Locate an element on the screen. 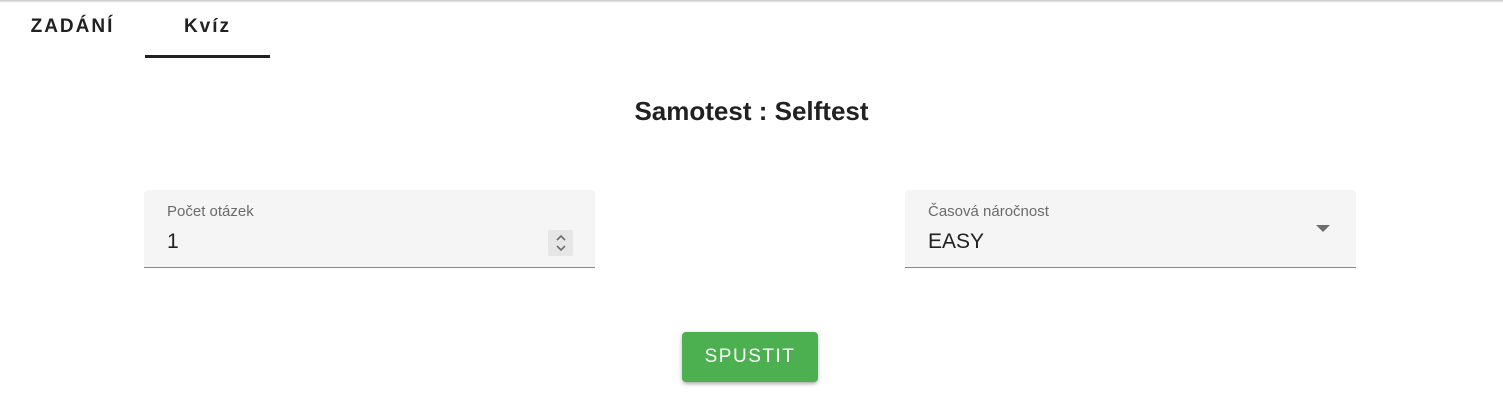 Image resolution: width=1503 pixels, height=415 pixels. time-difficulty-select: Časová náročnost EASY is located at coordinates (1130, 229).